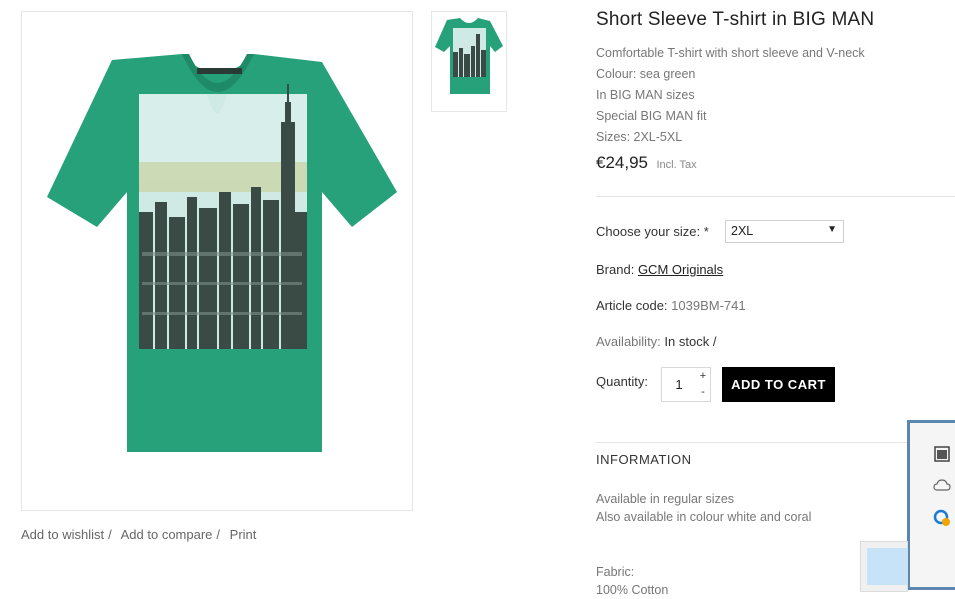 This screenshot has width=955, height=599. I want to click on product-thumbnail, so click(469, 61).